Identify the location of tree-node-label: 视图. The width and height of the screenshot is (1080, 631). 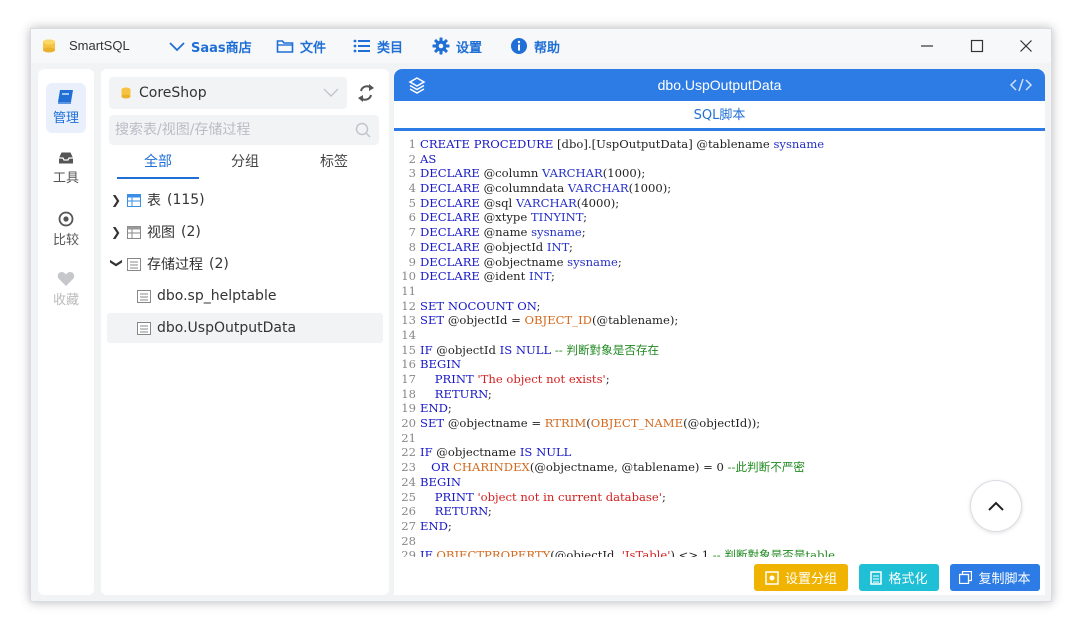
(161, 233).